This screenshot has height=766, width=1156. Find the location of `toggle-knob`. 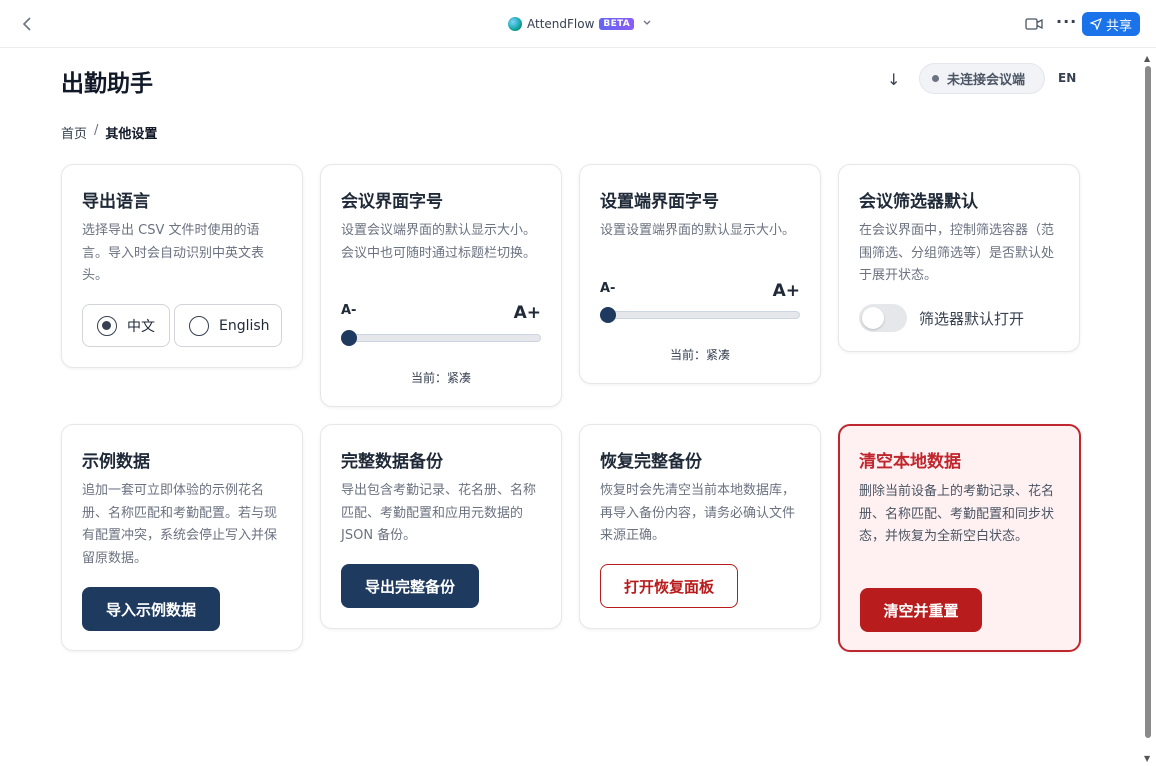

toggle-knob is located at coordinates (873, 318).